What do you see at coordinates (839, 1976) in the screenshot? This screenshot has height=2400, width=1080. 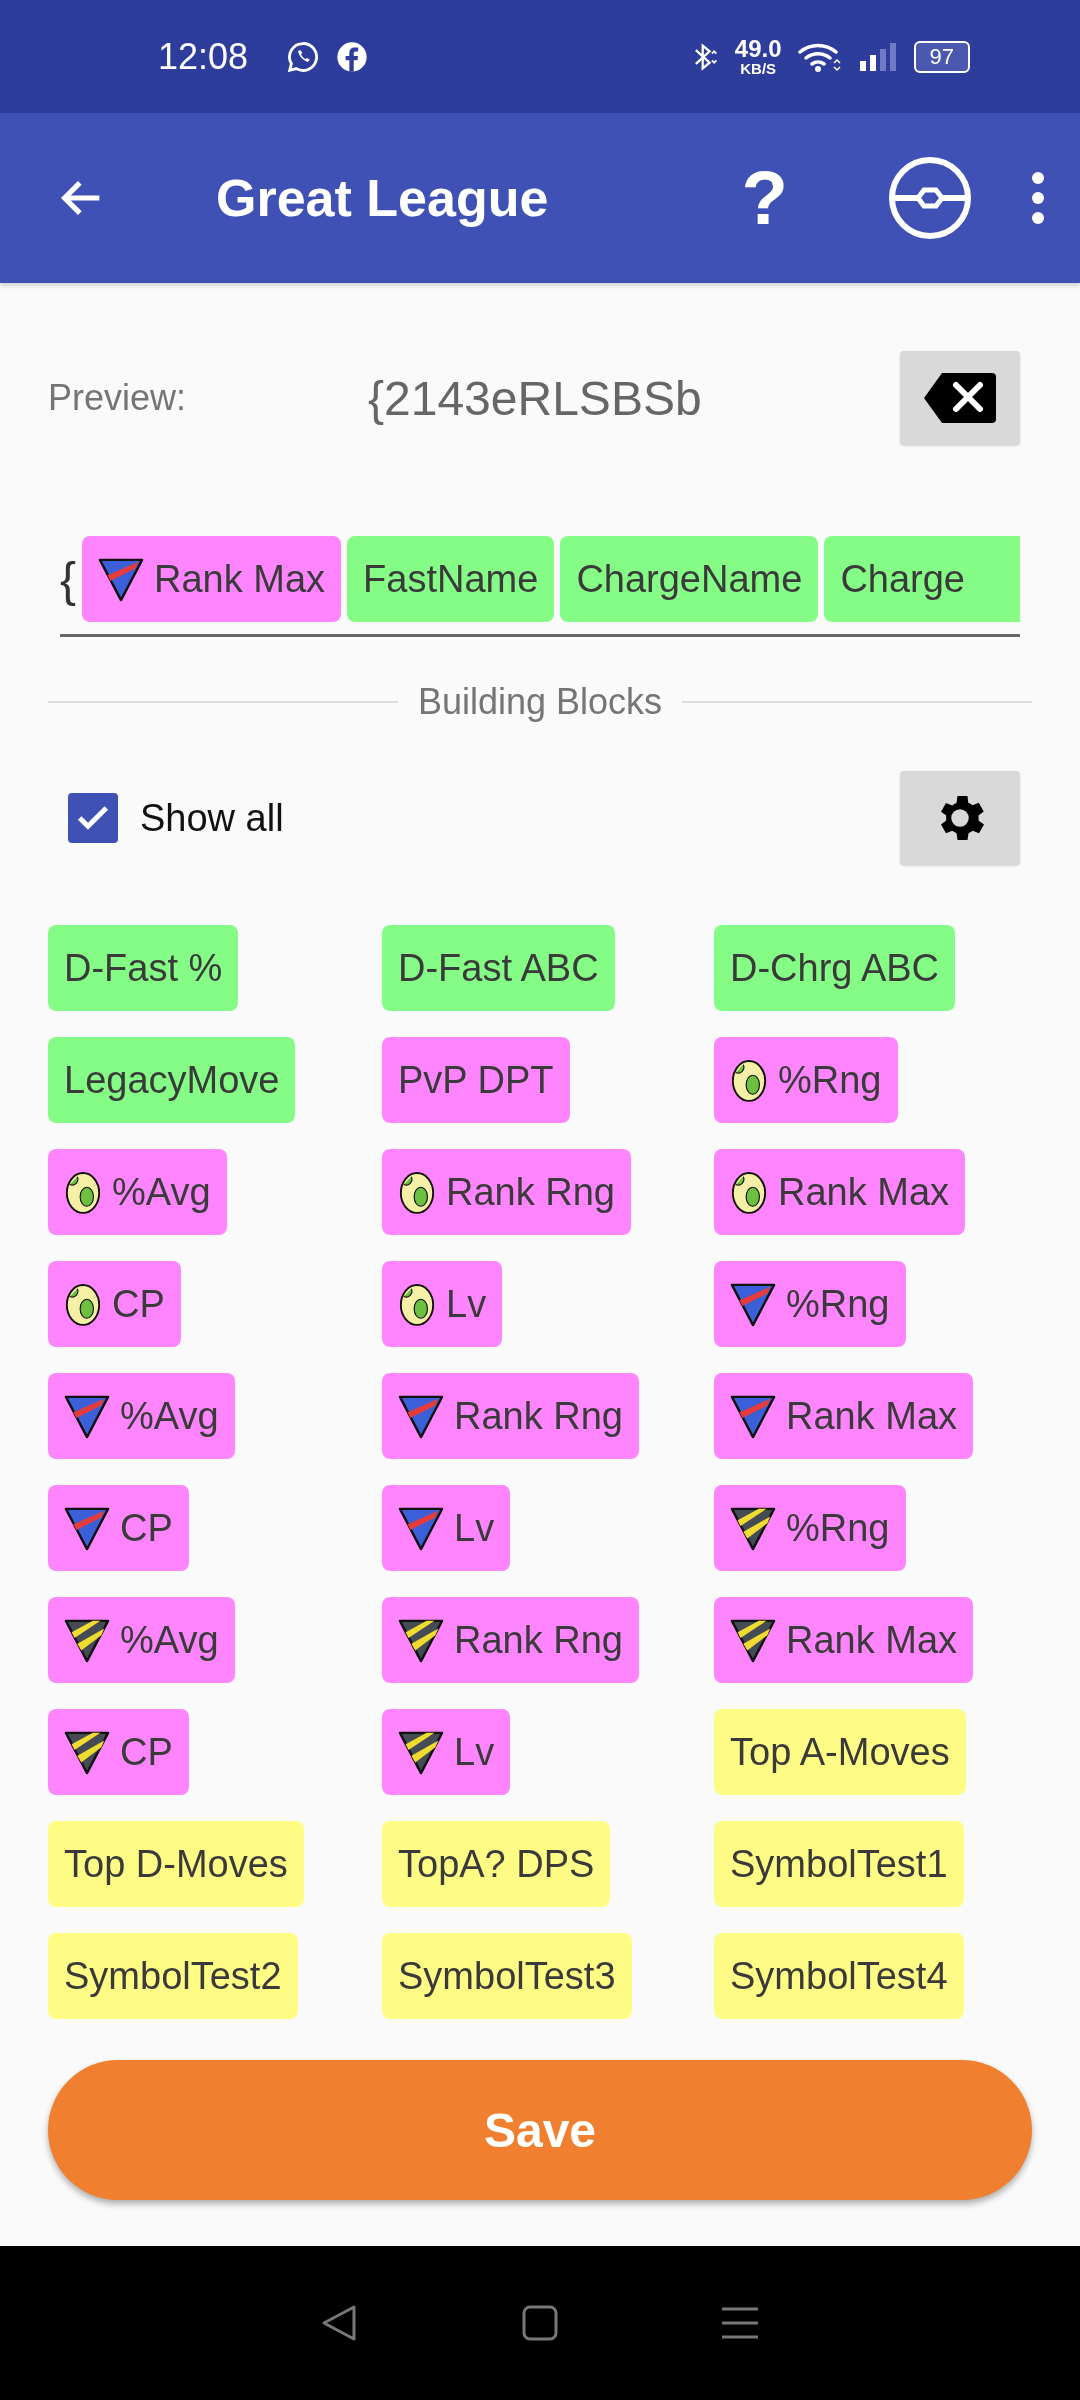 I see `building-block: SymbolTest4` at bounding box center [839, 1976].